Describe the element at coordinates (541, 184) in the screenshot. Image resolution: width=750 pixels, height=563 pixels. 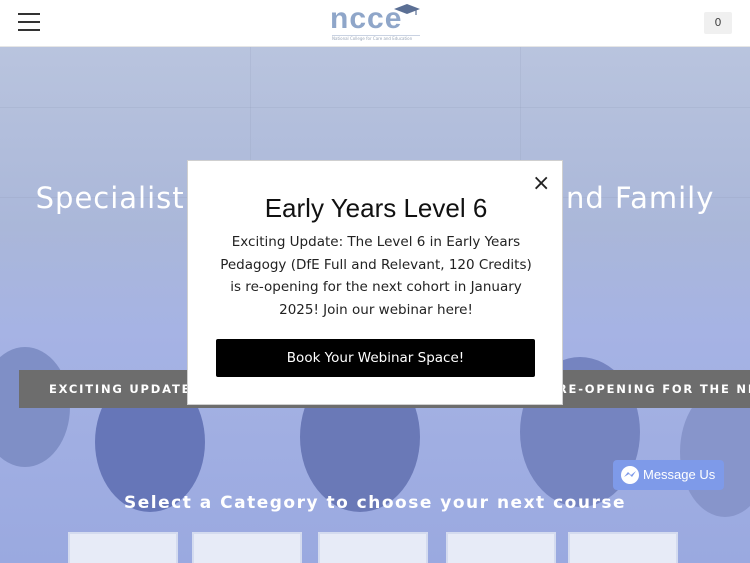
I see `close-icon: ×` at that location.